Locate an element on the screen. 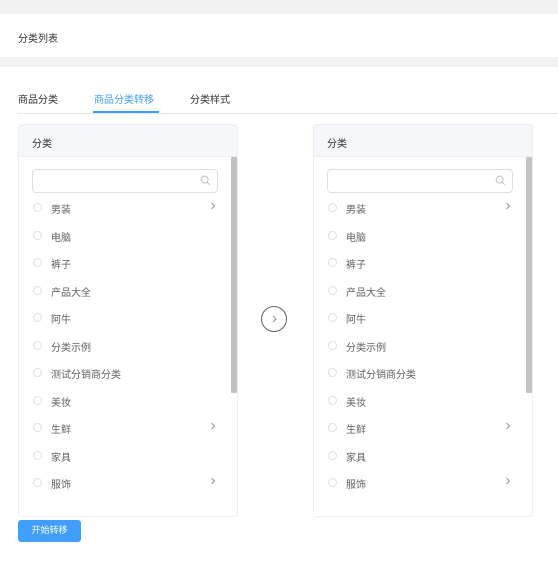 The image size is (558, 568). tab-product-category: 商品分类 is located at coordinates (38, 98).